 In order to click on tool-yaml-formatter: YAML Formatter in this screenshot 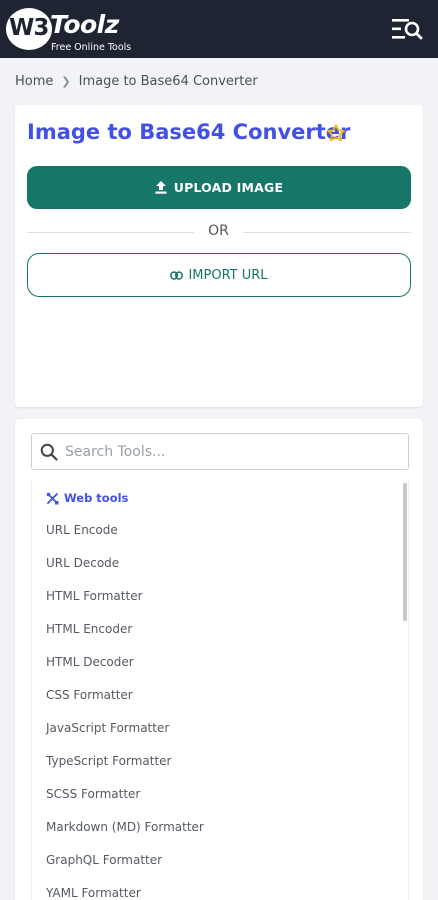, I will do `click(93, 893)`.